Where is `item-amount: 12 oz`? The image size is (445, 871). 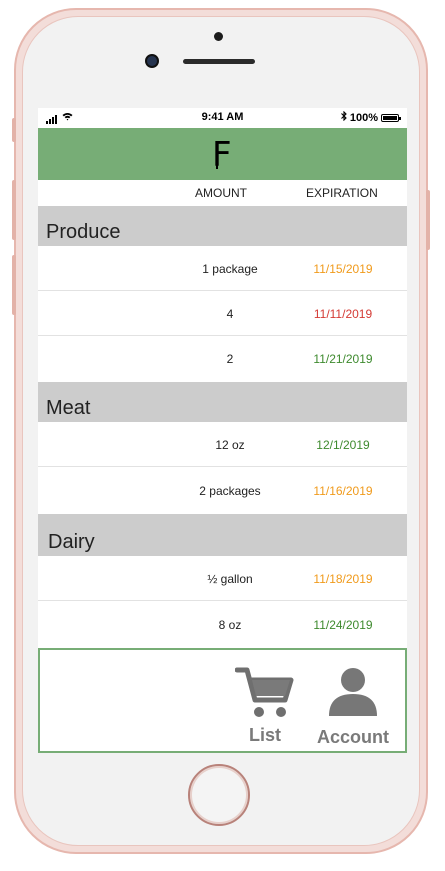 item-amount: 12 oz is located at coordinates (230, 445).